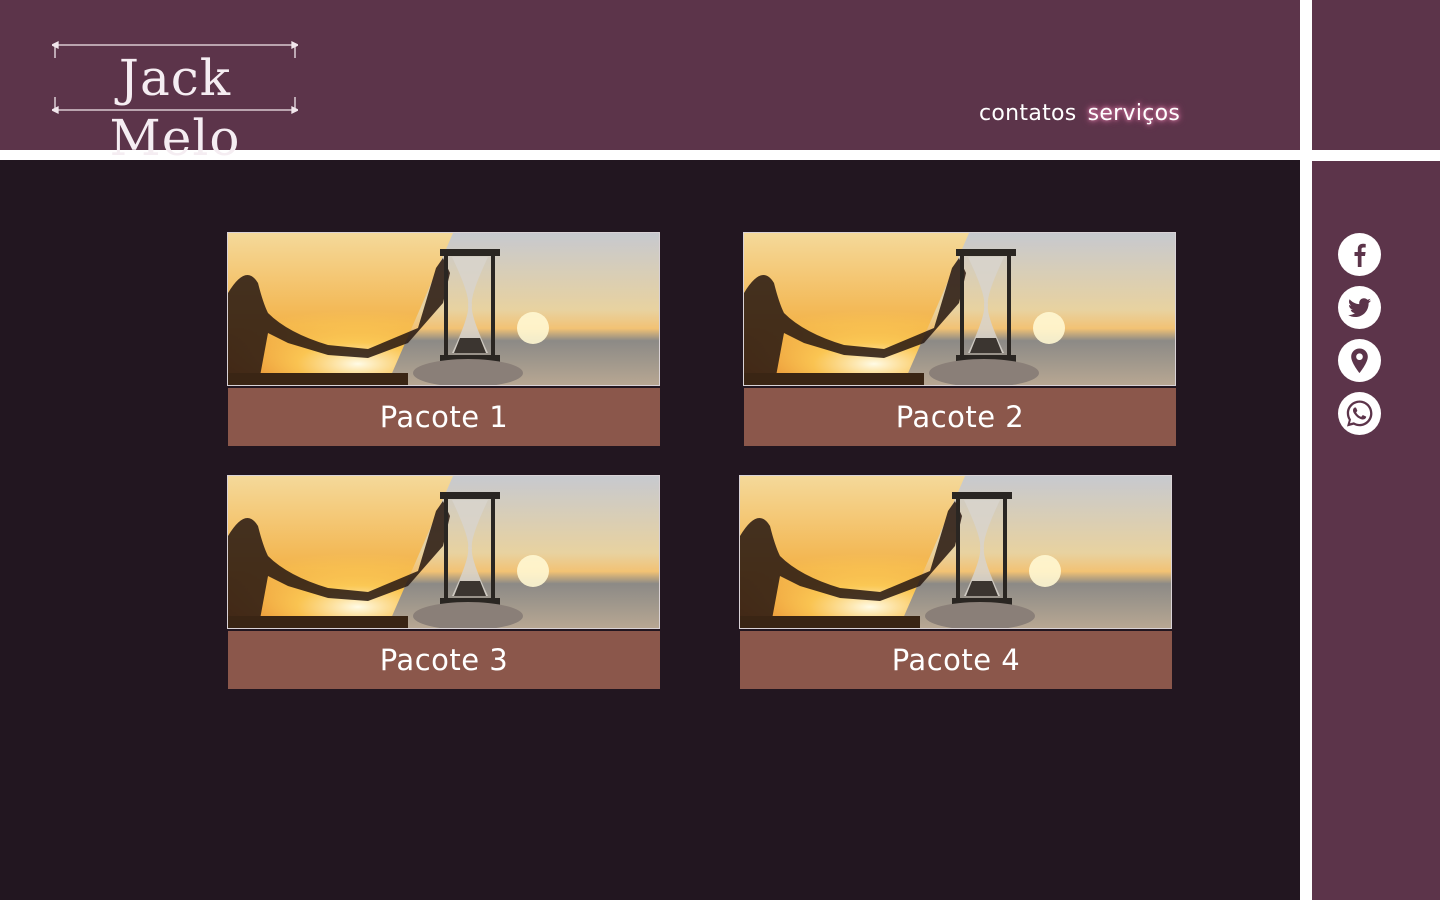 The width and height of the screenshot is (1440, 900). I want to click on package-label: Pacote 2, so click(960, 417).